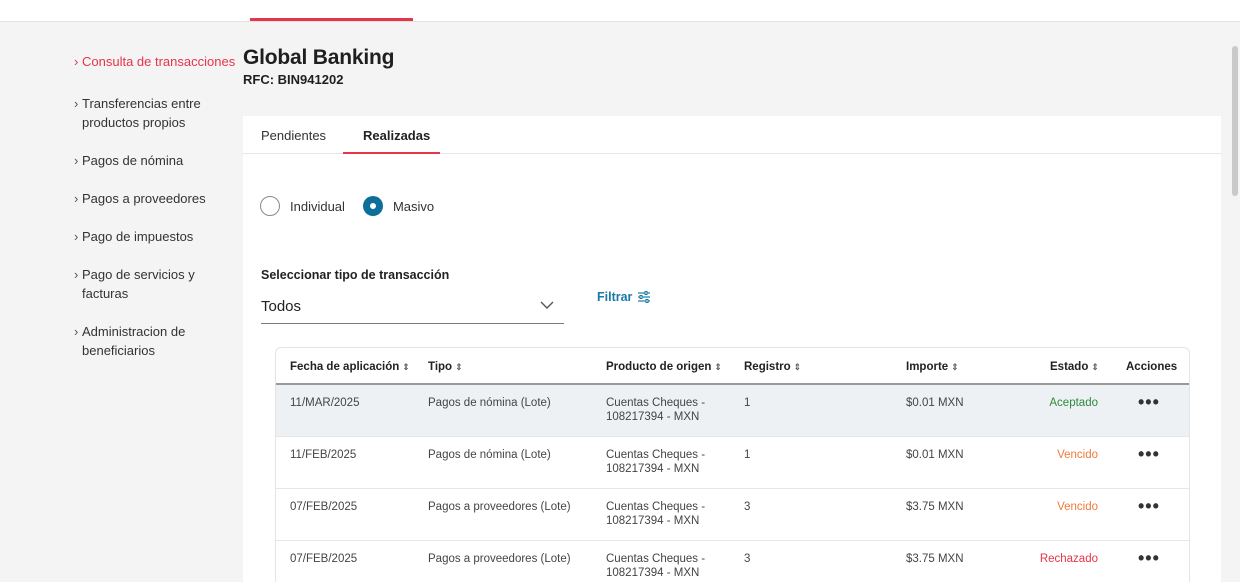 This screenshot has height=582, width=1240. I want to click on column-header-acciones: Acciones, so click(1152, 367).